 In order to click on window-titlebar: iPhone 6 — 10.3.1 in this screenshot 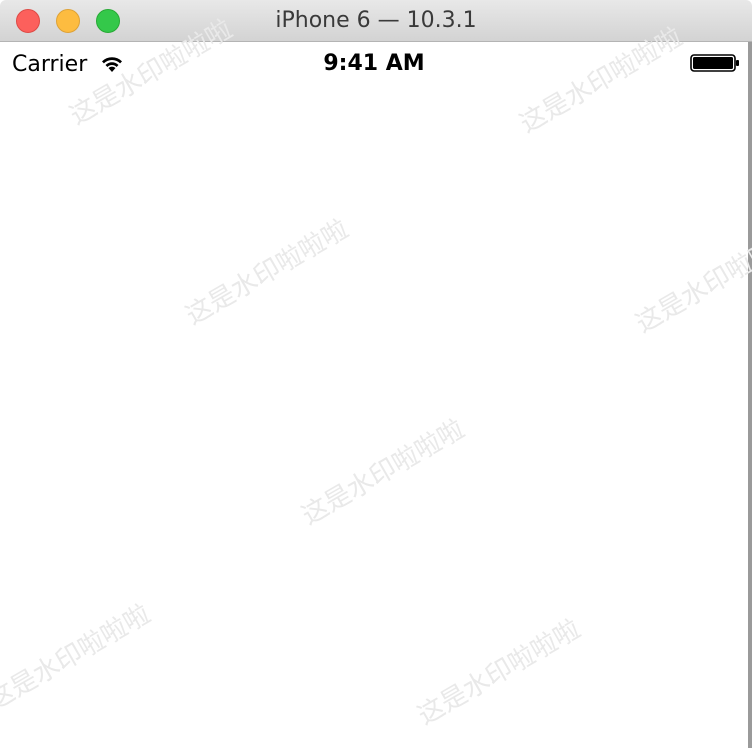, I will do `click(376, 21)`.